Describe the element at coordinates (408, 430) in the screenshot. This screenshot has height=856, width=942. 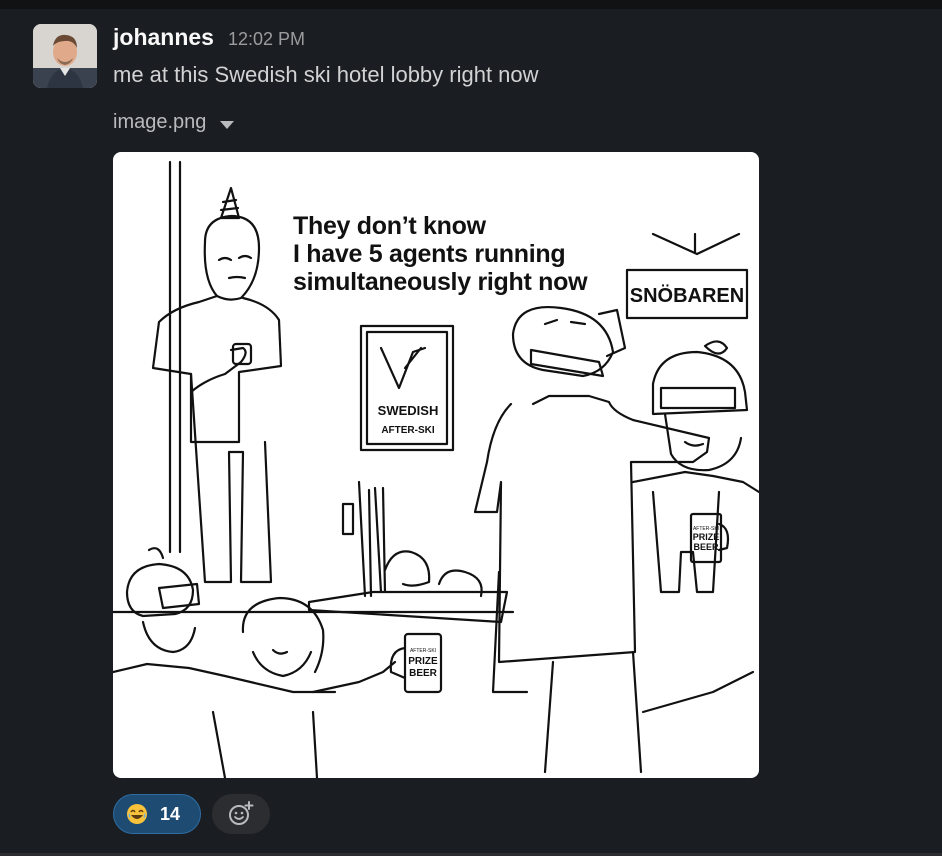
I see `poster-line2: AFTER-SKI` at that location.